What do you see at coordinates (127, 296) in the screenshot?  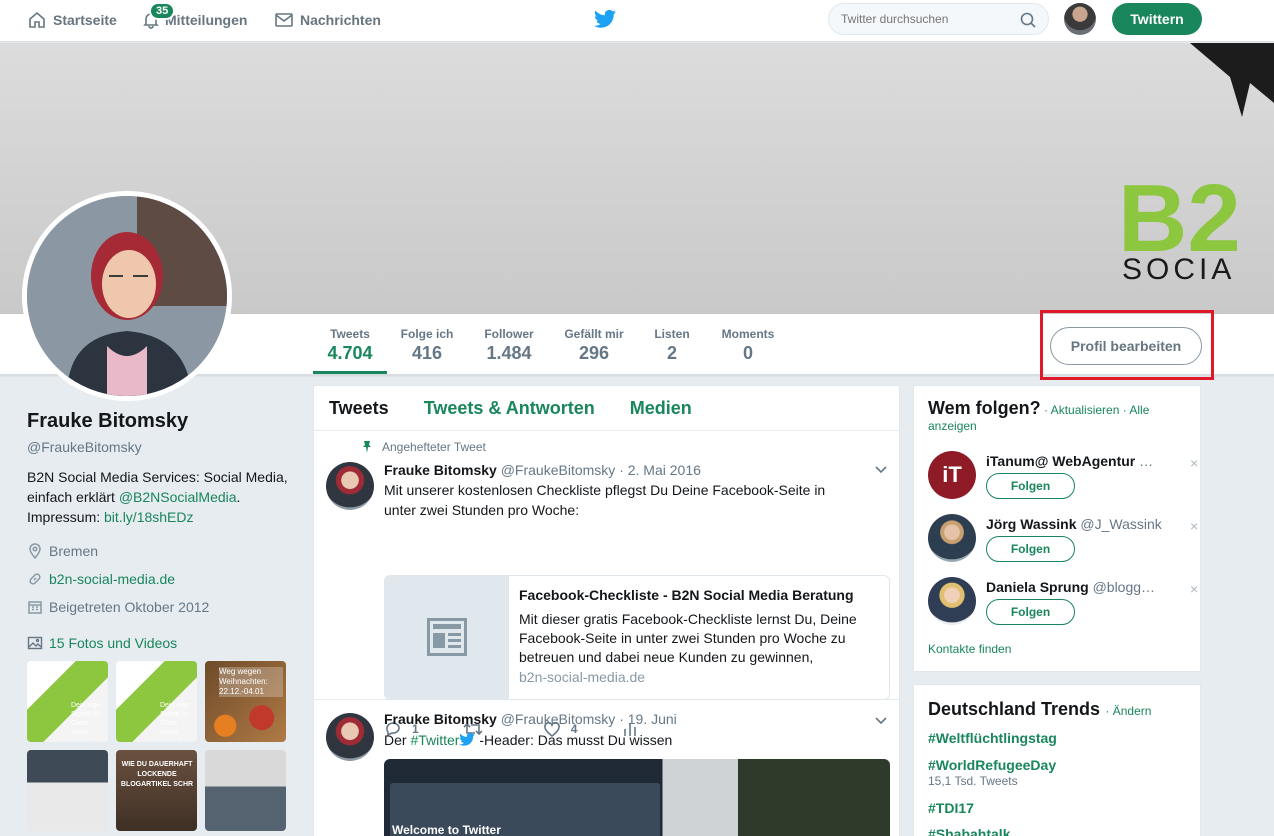 I see `profile-avatar` at bounding box center [127, 296].